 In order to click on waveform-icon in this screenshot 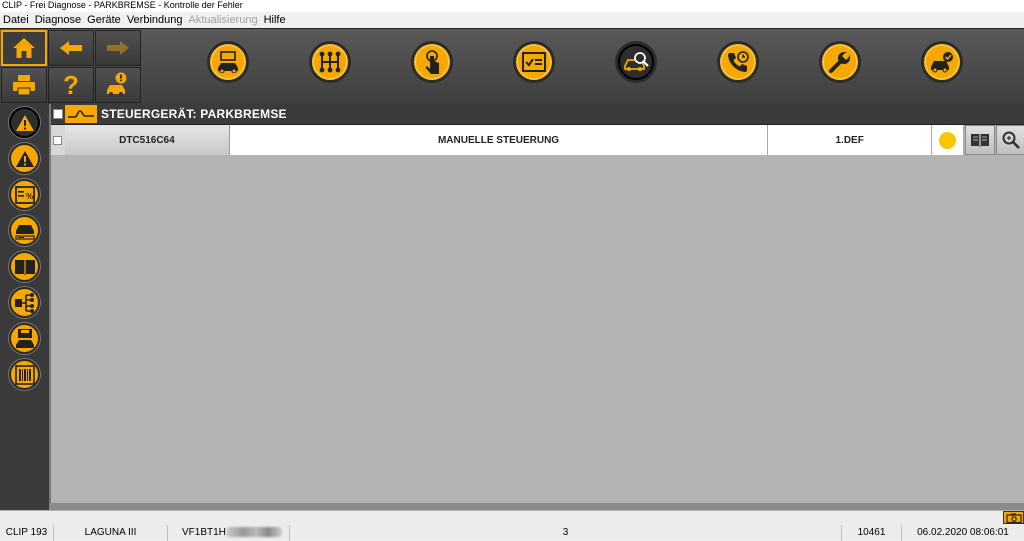, I will do `click(81, 114)`.